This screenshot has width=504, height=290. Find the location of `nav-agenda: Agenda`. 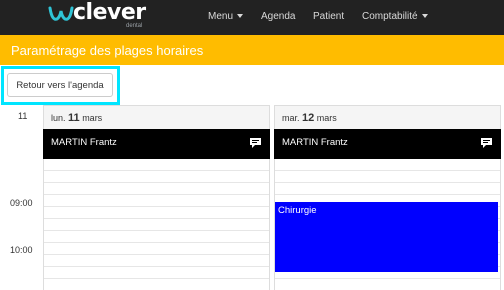

nav-agenda: Agenda is located at coordinates (278, 16).